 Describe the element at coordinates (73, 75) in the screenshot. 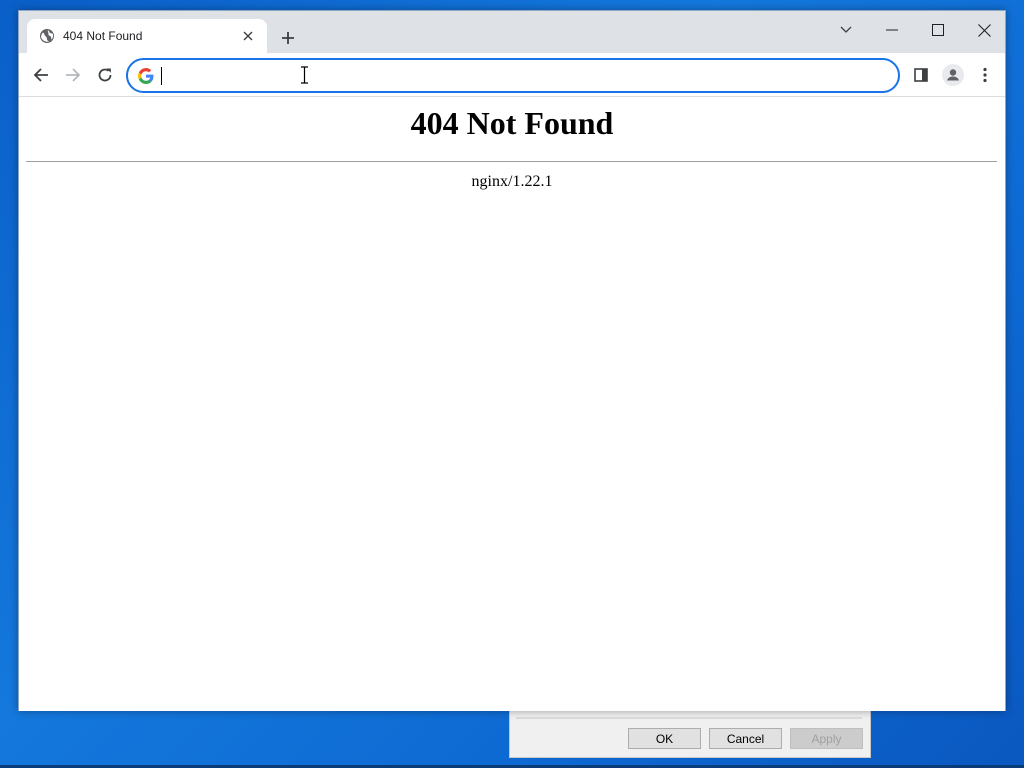

I see `forward-arrow-icon` at that location.